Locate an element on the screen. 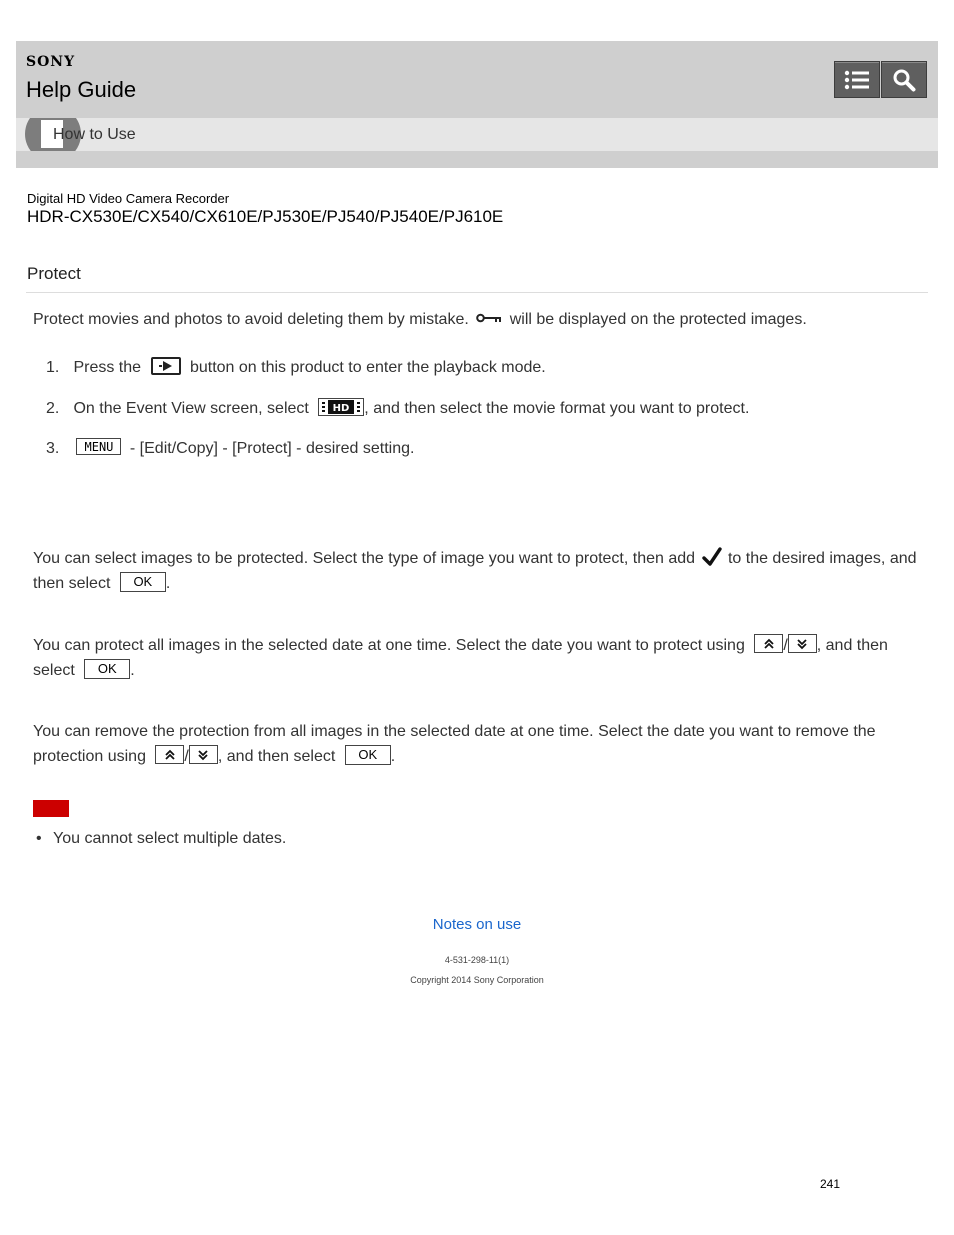  step-text-before: On the Event View screen, select is located at coordinates (191, 409).